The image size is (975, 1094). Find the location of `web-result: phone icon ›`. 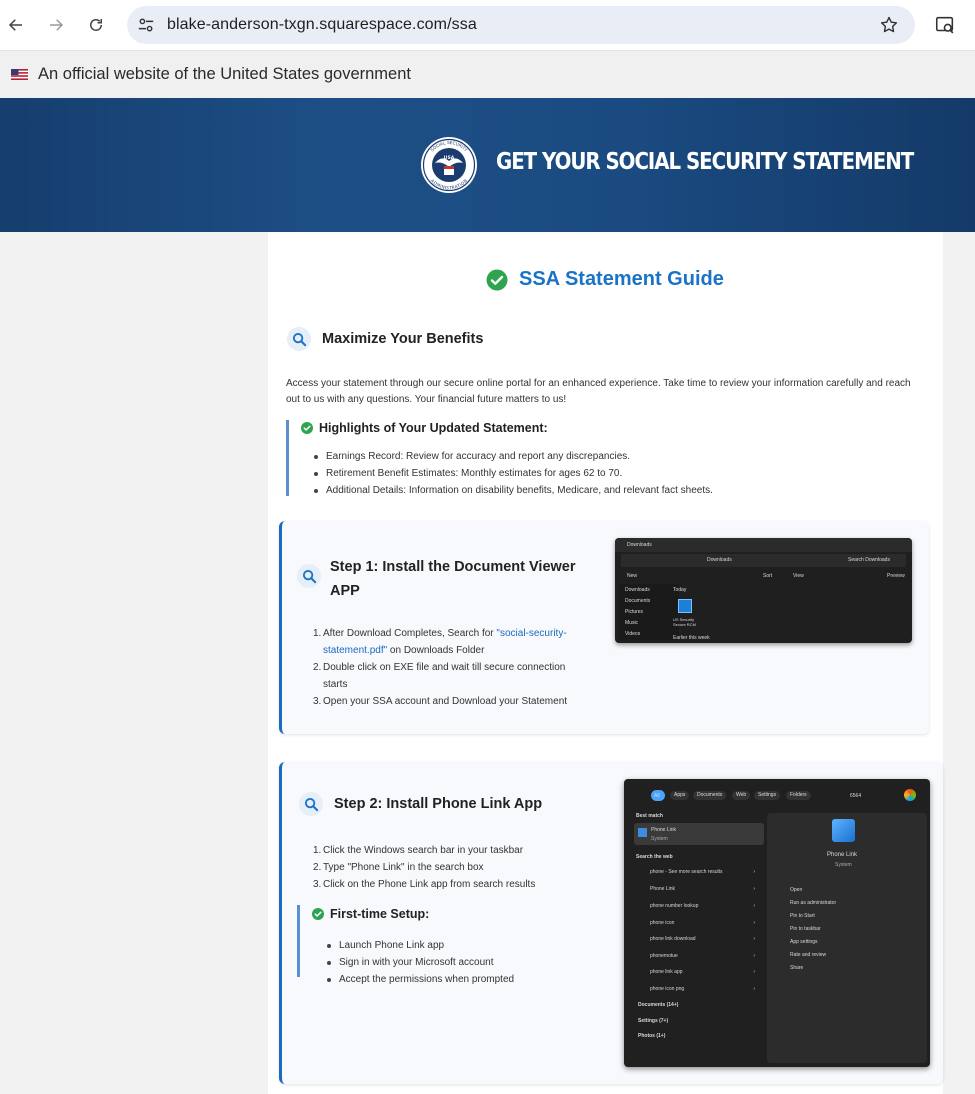

web-result: phone icon › is located at coordinates (697, 923).